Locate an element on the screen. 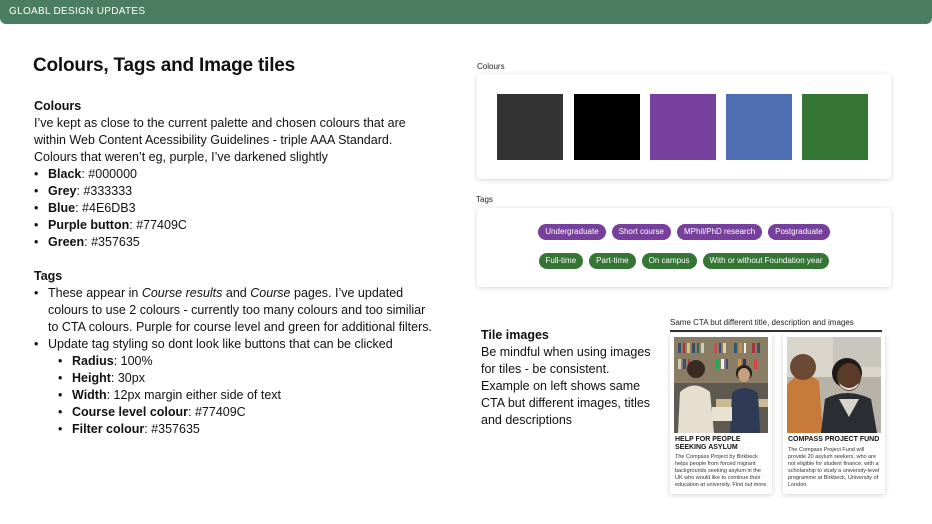 The width and height of the screenshot is (932, 524). tag-part-time: Part-time is located at coordinates (612, 261).